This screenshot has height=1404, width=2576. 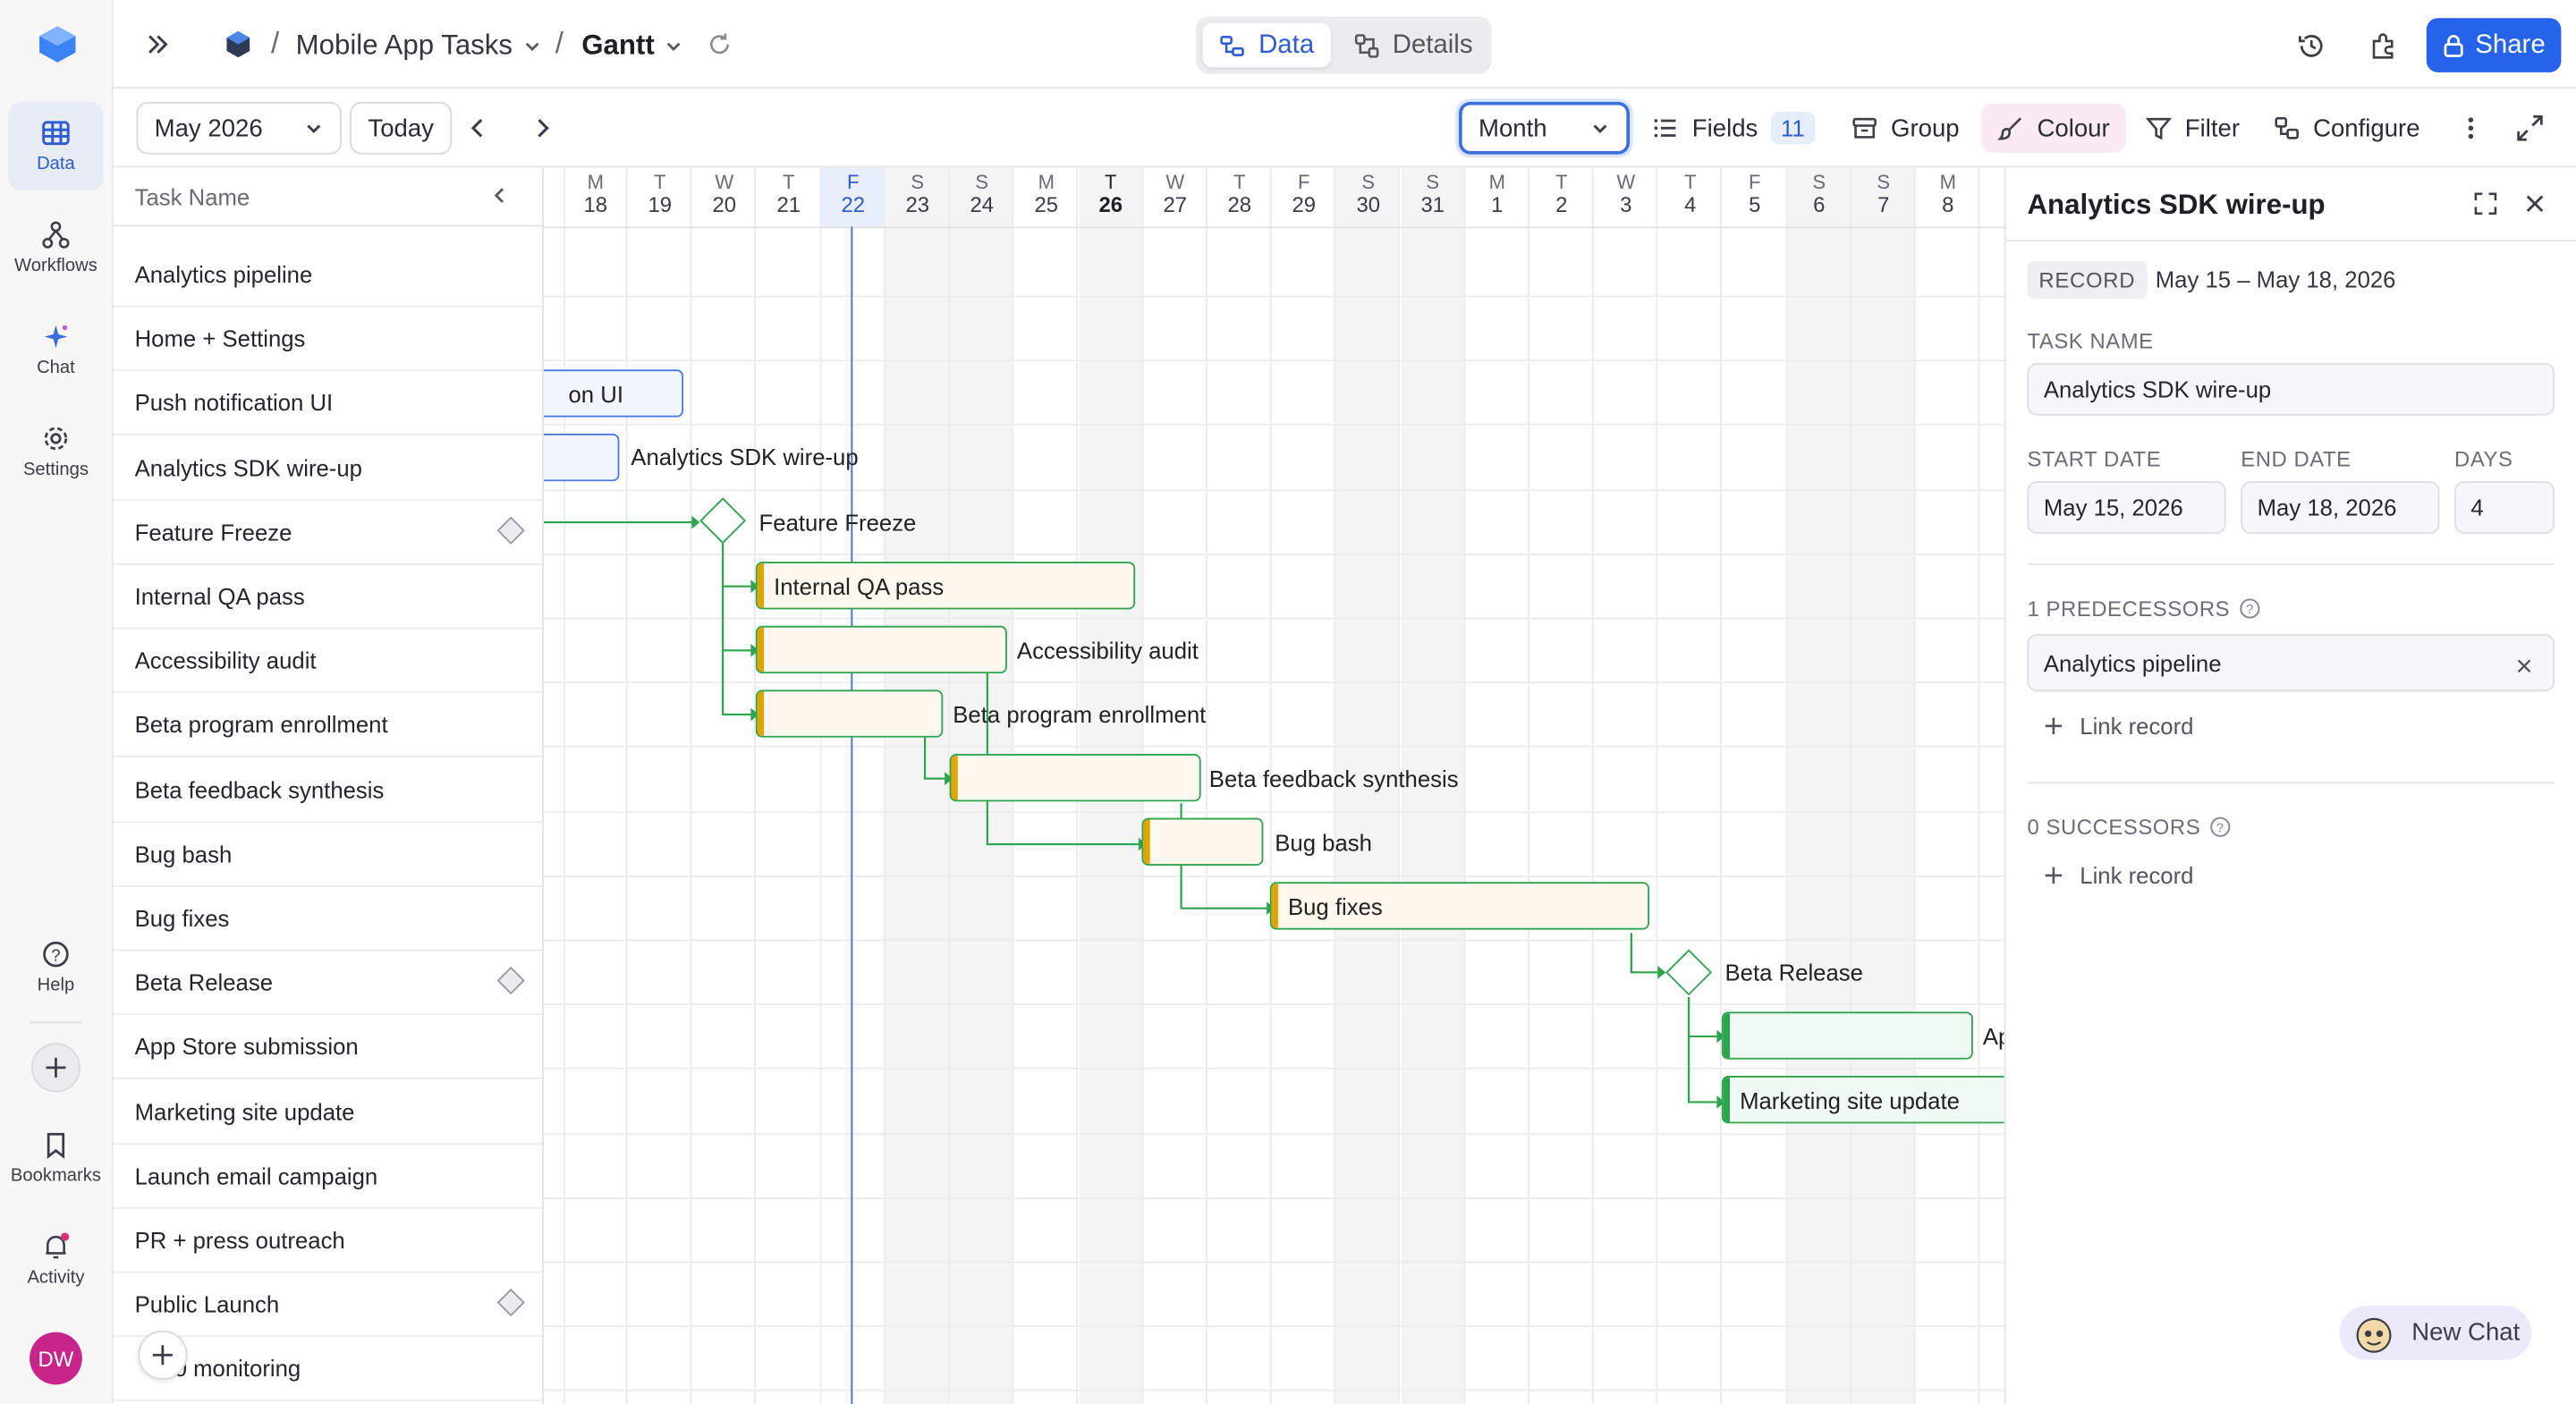 What do you see at coordinates (2504, 508) in the screenshot?
I see `days-field: 4` at bounding box center [2504, 508].